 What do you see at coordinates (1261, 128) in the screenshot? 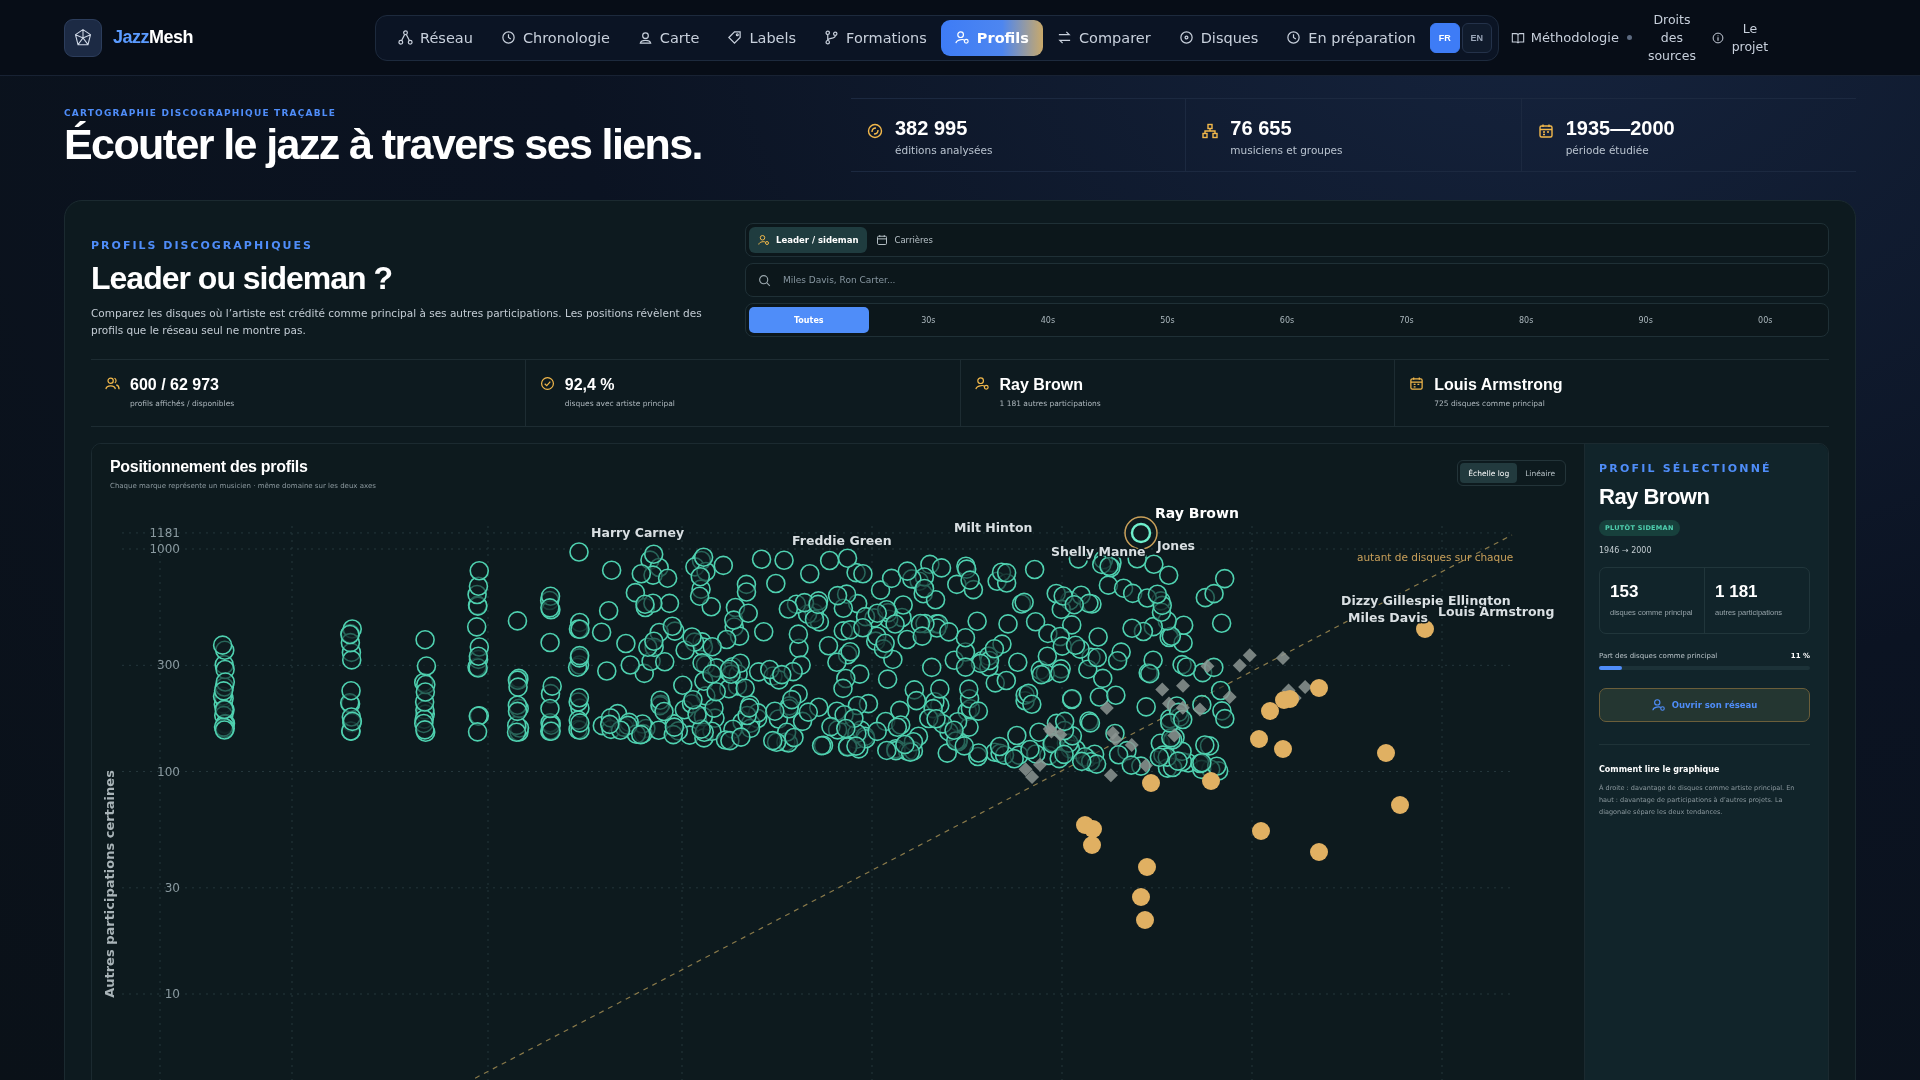
I see `stat-value: 76 655` at bounding box center [1261, 128].